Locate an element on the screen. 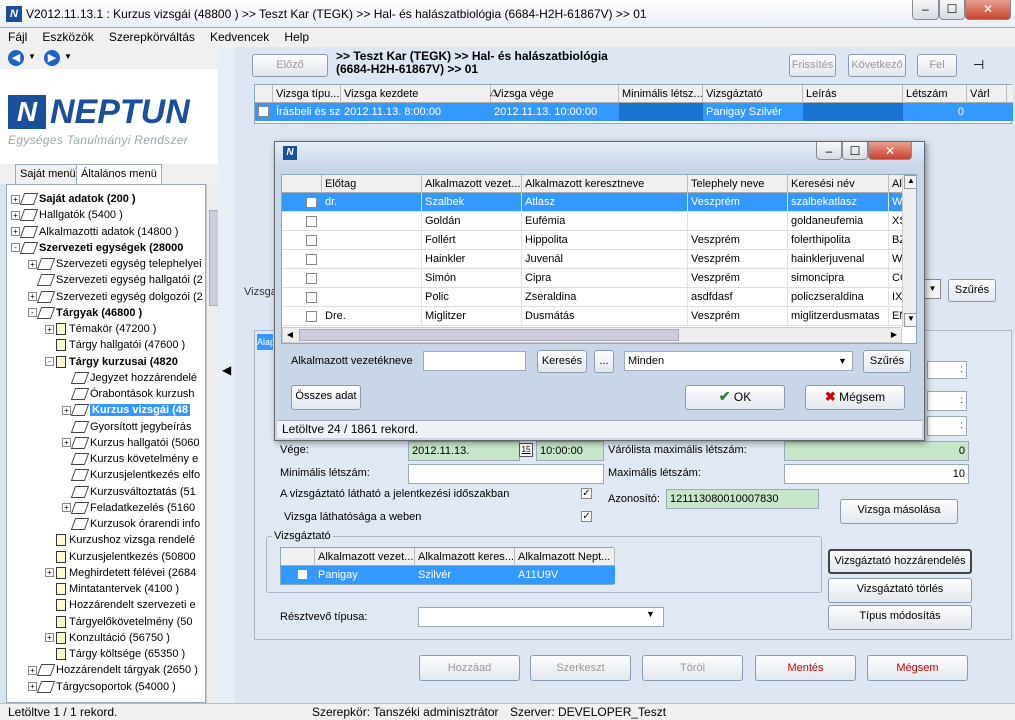 This screenshot has width=1015, height=720. tree-item: Órabontások kurzush is located at coordinates (128, 394).